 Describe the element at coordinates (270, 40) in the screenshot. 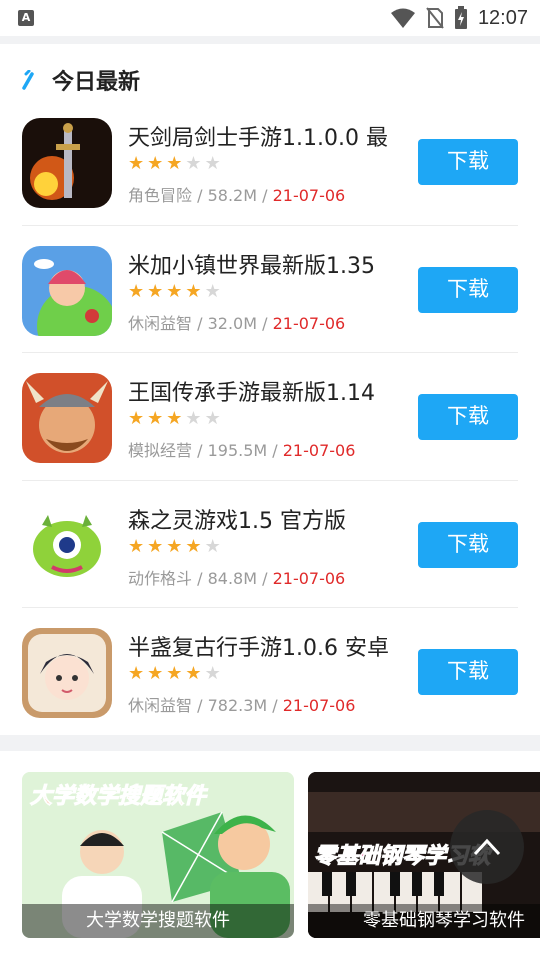

I see `section-divider` at that location.